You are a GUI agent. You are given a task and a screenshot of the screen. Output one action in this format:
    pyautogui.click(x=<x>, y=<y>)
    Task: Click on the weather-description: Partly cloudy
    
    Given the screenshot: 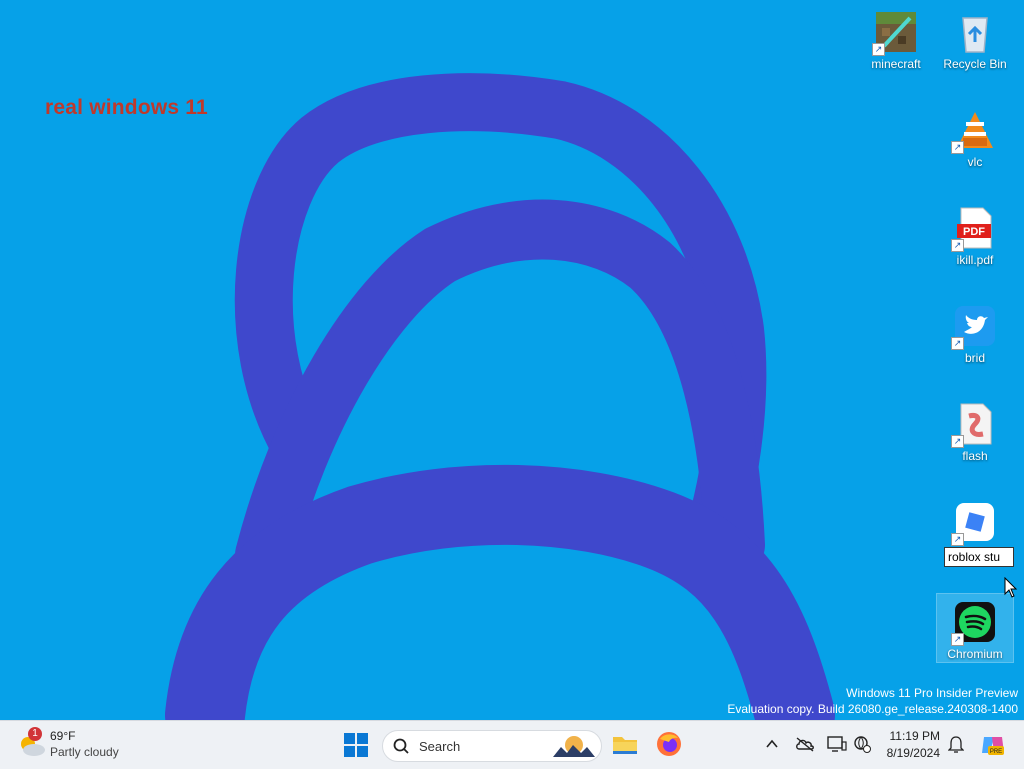 What is the action you would take?
    pyautogui.click(x=84, y=752)
    